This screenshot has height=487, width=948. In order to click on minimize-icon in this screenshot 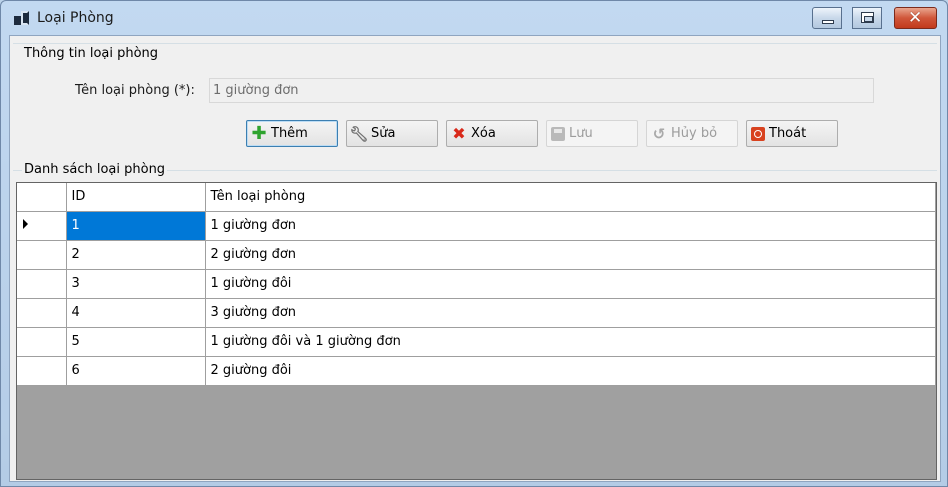, I will do `click(828, 22)`.